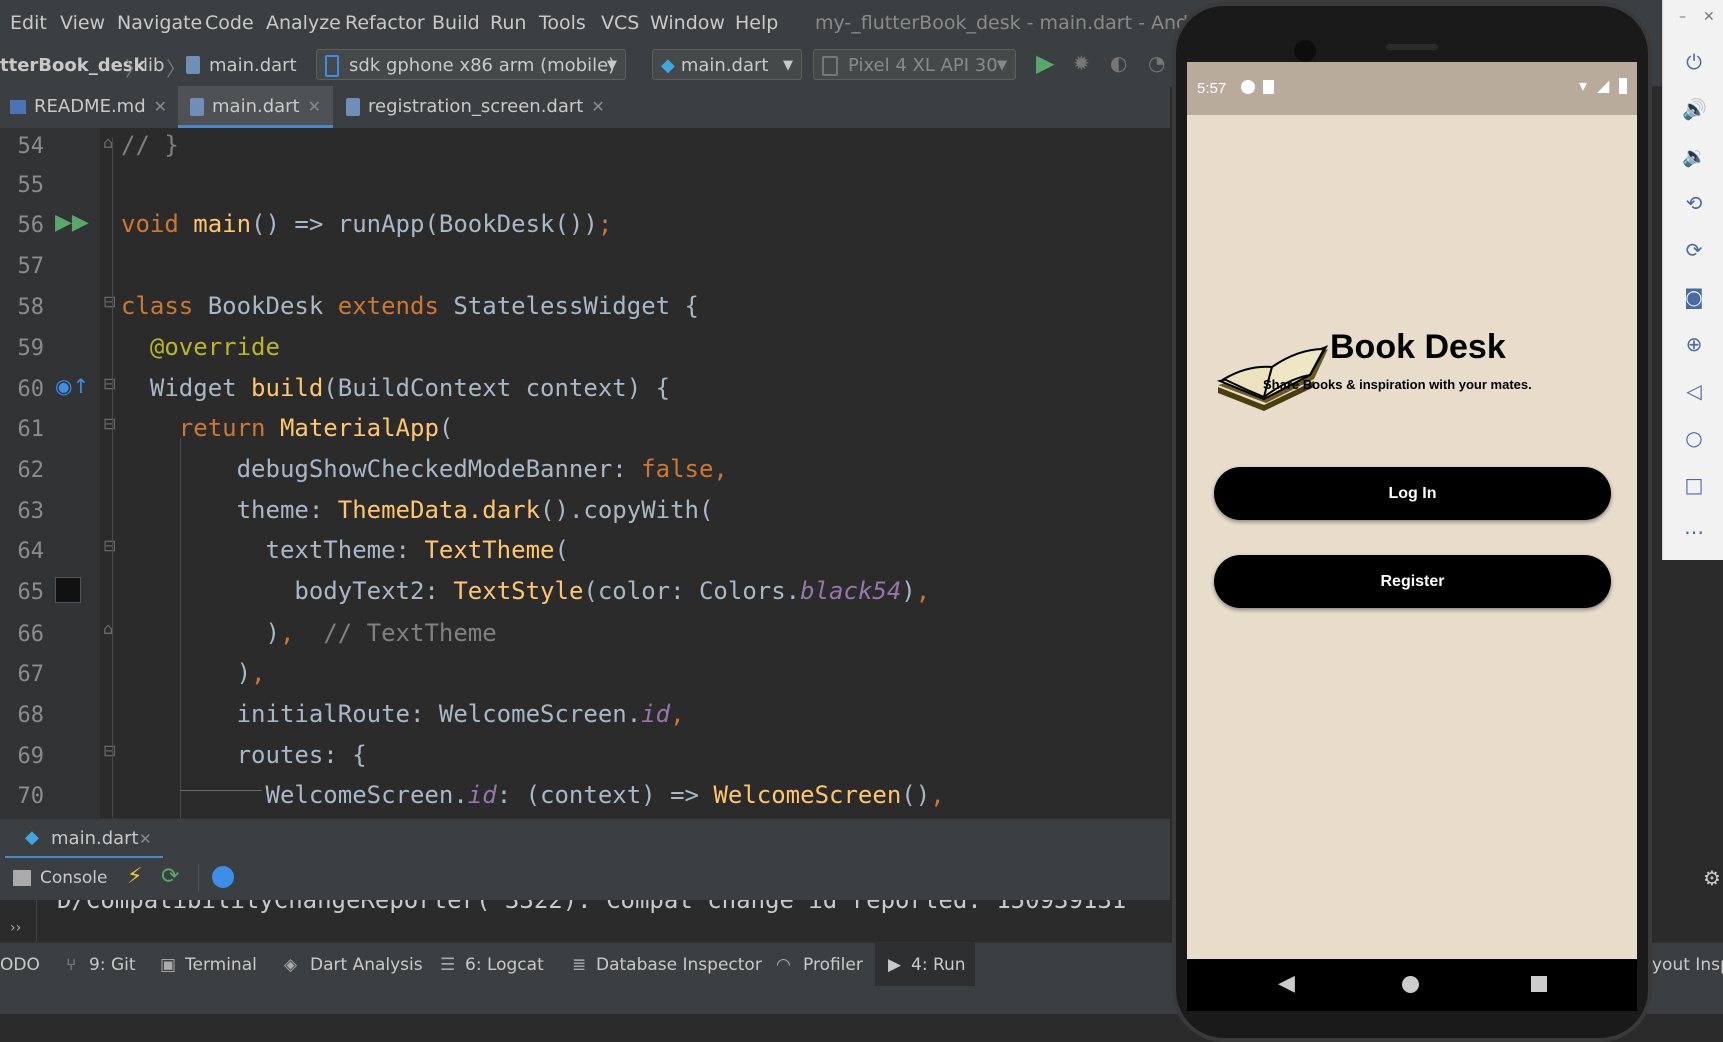 Image resolution: width=1723 pixels, height=1042 pixels. I want to click on wifi-icon: ▾, so click(1583, 85).